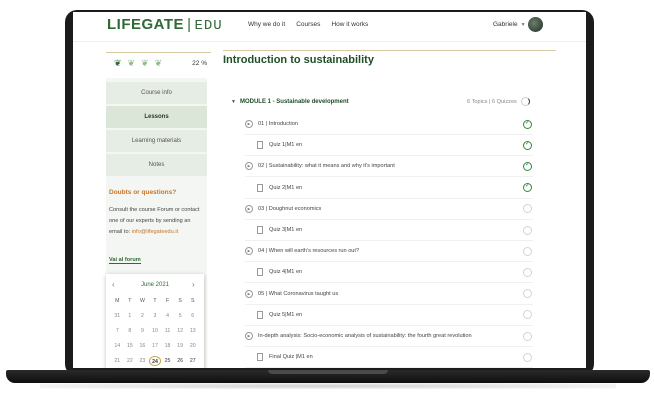  Describe the element at coordinates (249, 166) in the screenshot. I see `play-icon: ▶` at that location.